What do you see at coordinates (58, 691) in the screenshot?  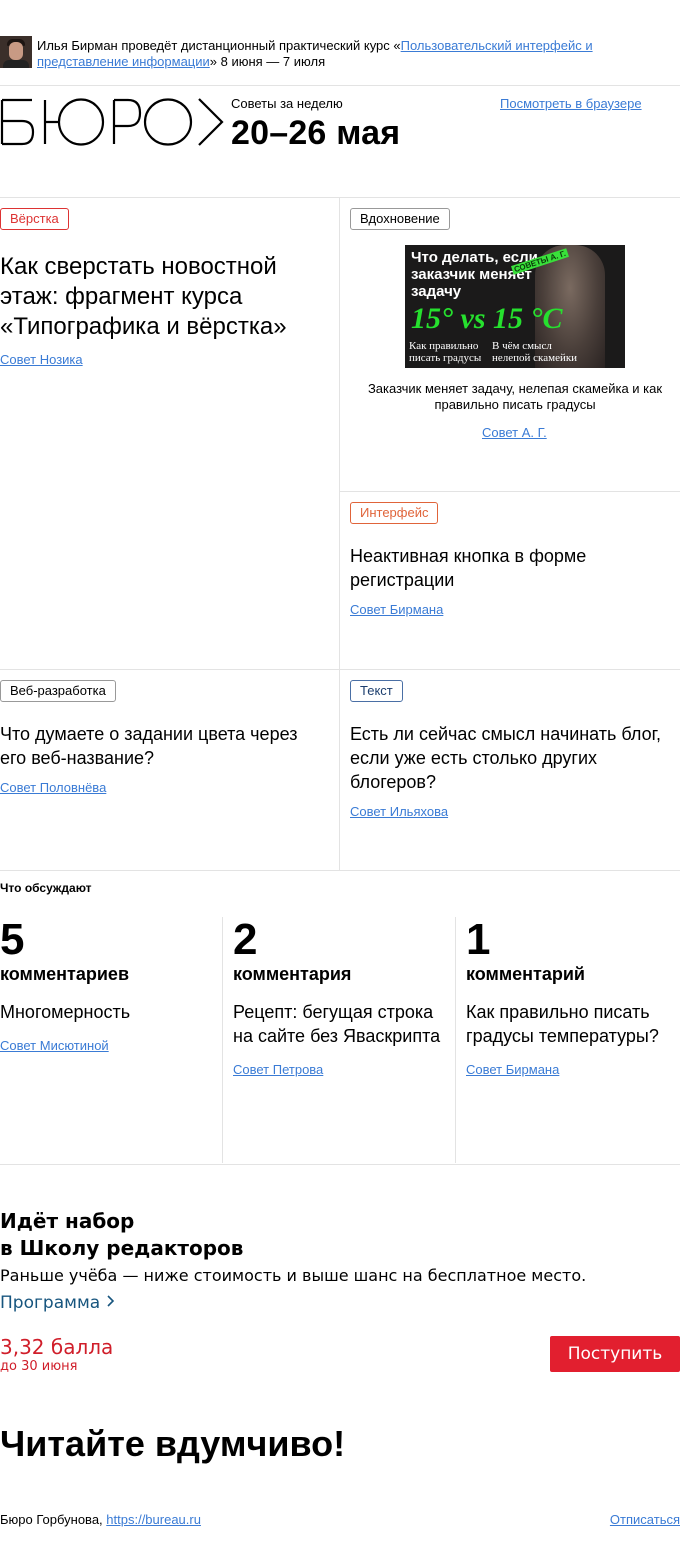 I see `tag-web-dev: Веб-разработка` at bounding box center [58, 691].